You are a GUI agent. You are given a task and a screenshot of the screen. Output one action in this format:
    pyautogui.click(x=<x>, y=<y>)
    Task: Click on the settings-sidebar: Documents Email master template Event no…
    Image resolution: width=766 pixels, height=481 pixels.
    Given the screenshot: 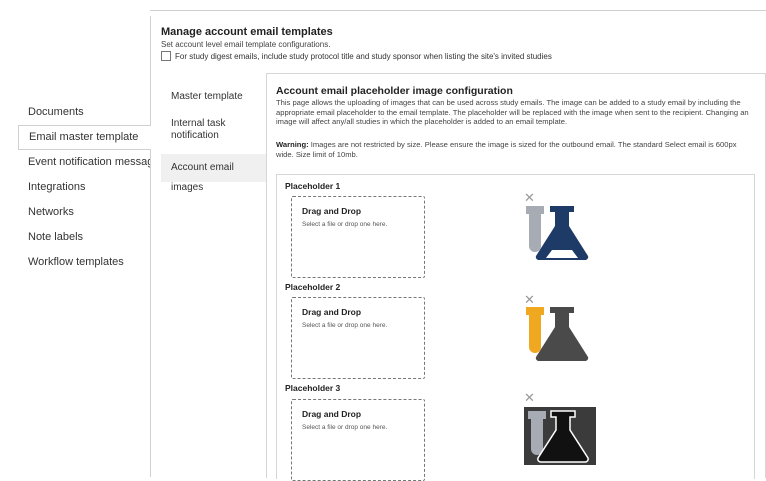 What is the action you would take?
    pyautogui.click(x=91, y=187)
    